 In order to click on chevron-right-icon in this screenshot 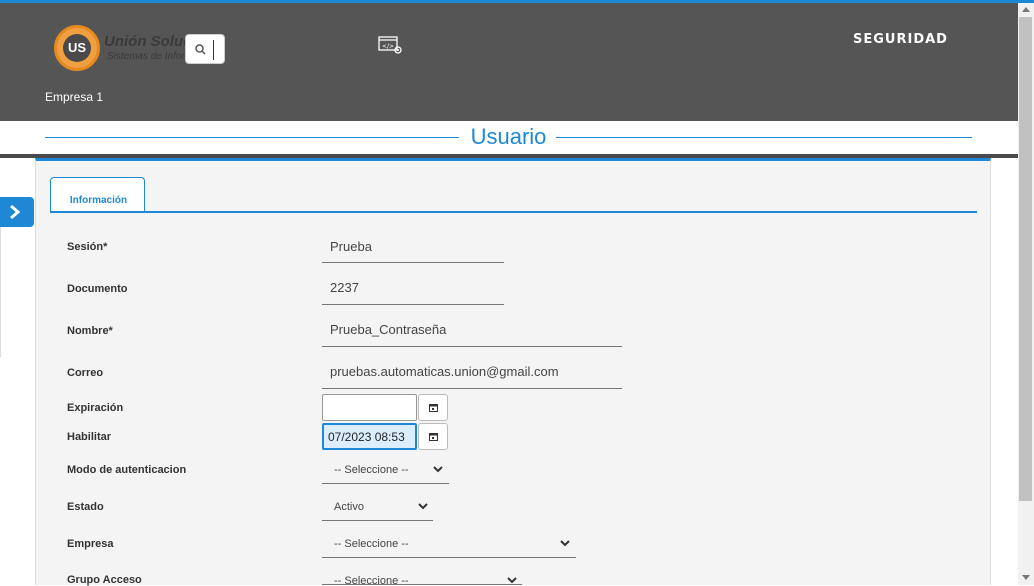, I will do `click(15, 212)`.